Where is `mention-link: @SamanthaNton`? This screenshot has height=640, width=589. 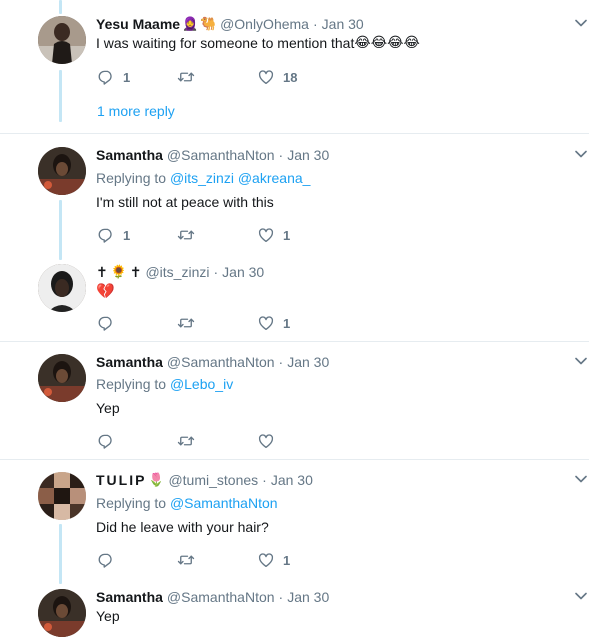
mention-link: @SamanthaNton is located at coordinates (224, 503).